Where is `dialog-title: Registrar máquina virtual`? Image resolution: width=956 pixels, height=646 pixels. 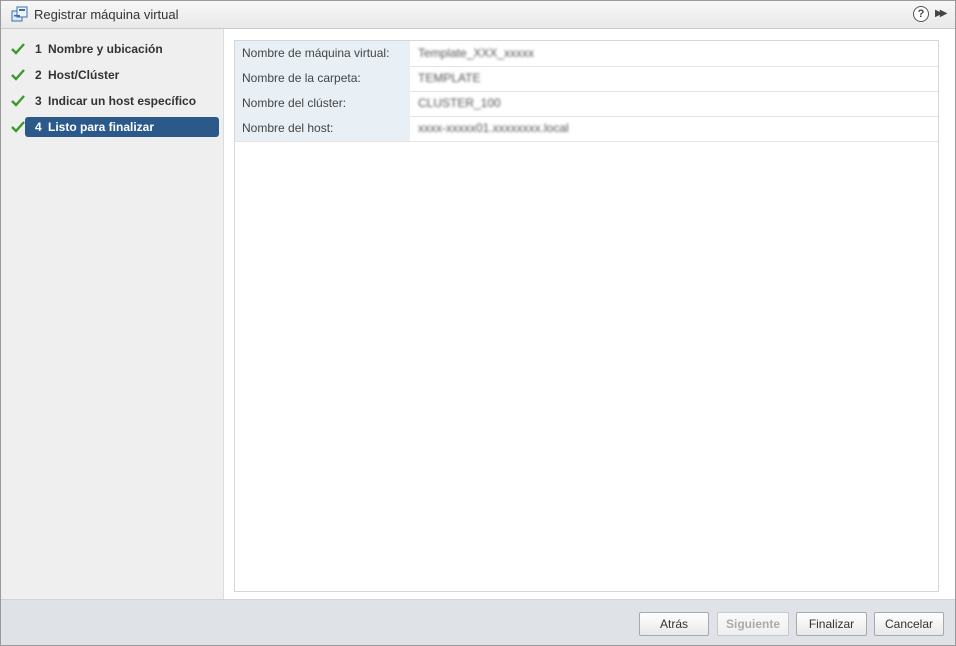
dialog-title: Registrar máquina virtual is located at coordinates (106, 14).